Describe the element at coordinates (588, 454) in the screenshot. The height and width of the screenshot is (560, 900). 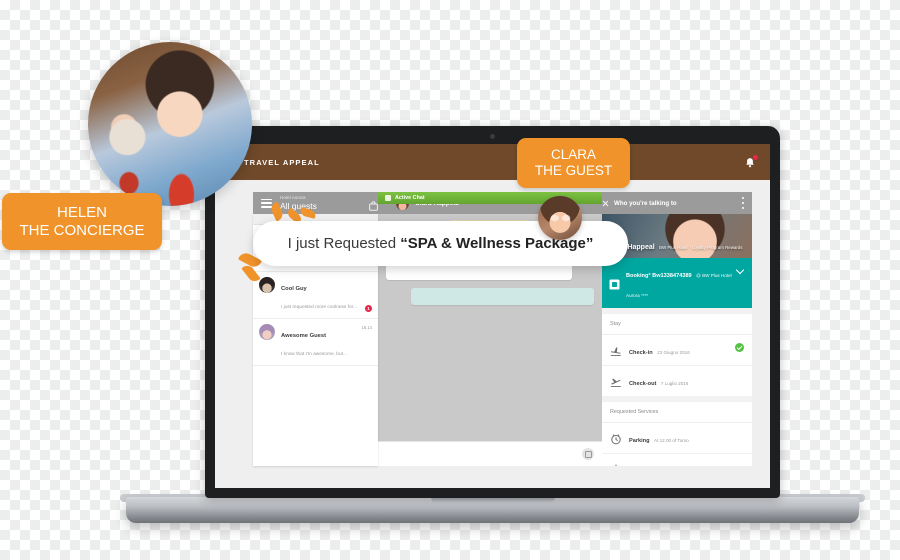
I see `send-icon` at that location.